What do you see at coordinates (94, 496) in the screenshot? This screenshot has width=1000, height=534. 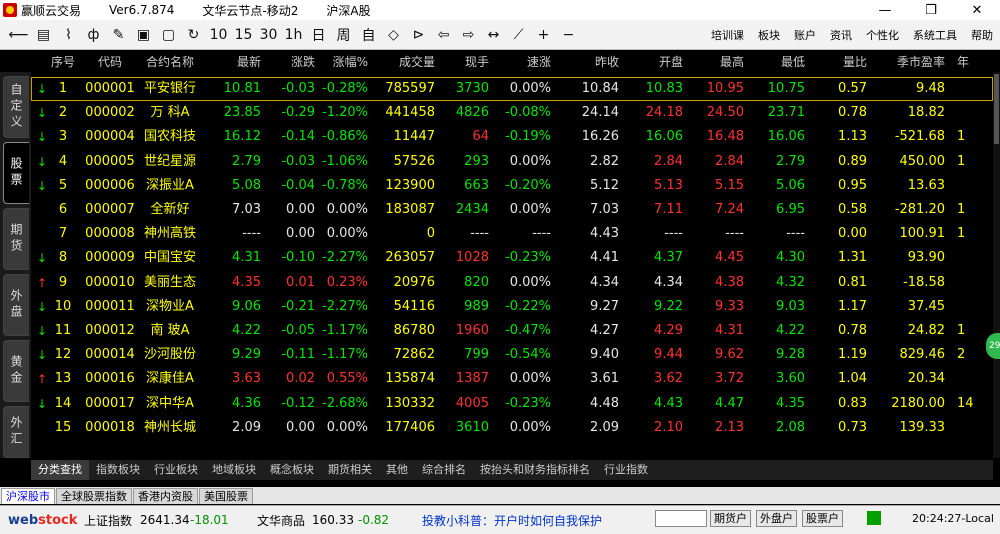 I see `market-tab: 全球股票指数` at bounding box center [94, 496].